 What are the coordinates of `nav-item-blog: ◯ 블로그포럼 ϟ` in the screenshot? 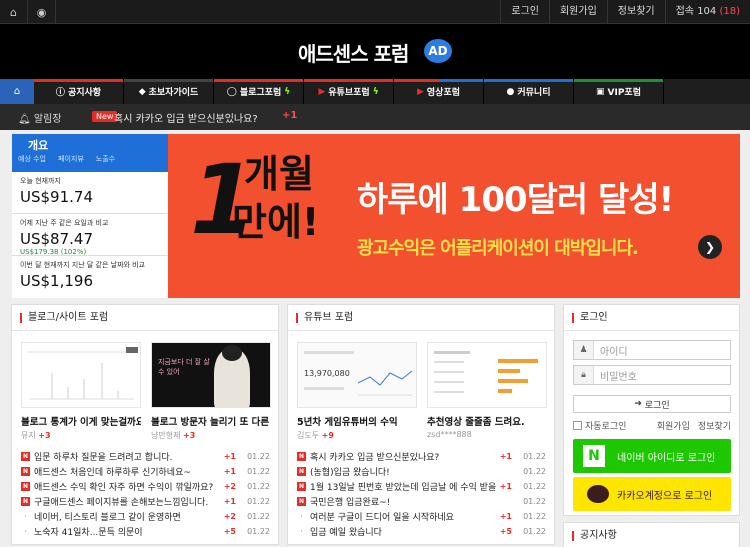 It's located at (259, 91).